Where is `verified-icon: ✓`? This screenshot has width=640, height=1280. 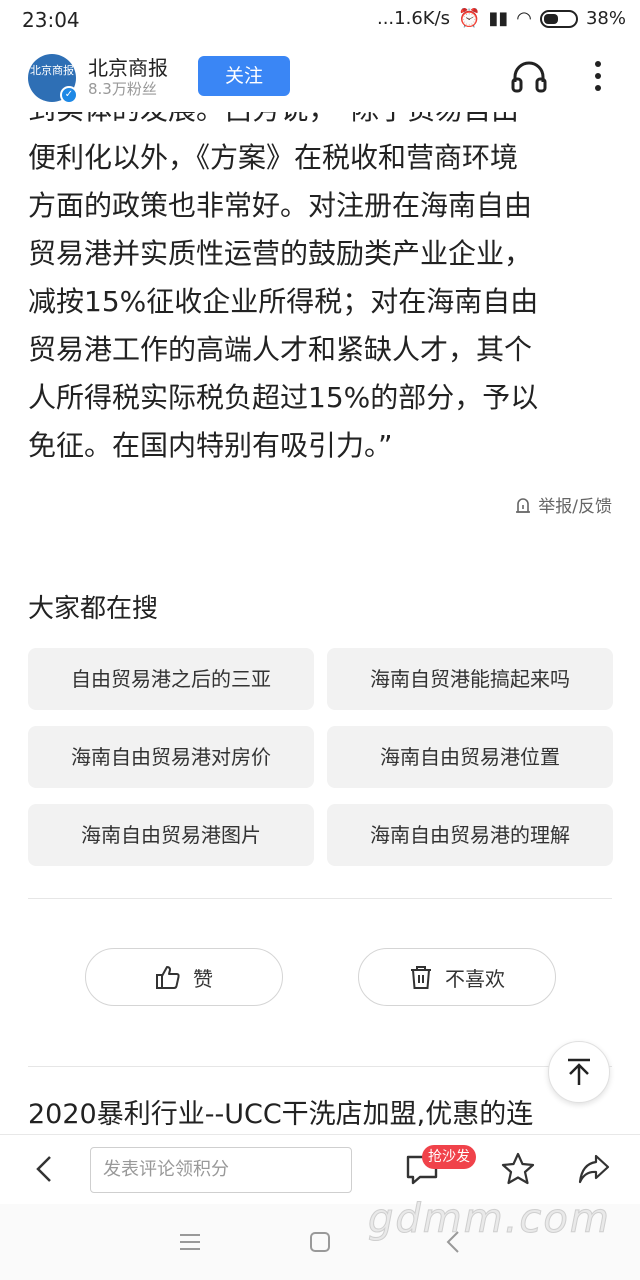
verified-icon: ✓ is located at coordinates (69, 95).